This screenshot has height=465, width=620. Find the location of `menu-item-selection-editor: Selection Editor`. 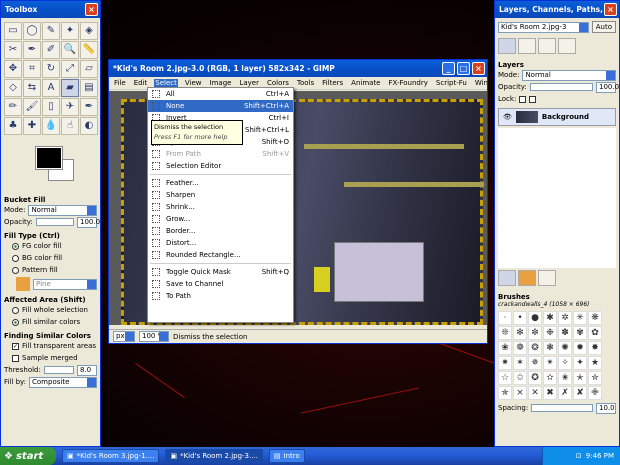

menu-item-selection-editor: Selection Editor is located at coordinates (220, 166).